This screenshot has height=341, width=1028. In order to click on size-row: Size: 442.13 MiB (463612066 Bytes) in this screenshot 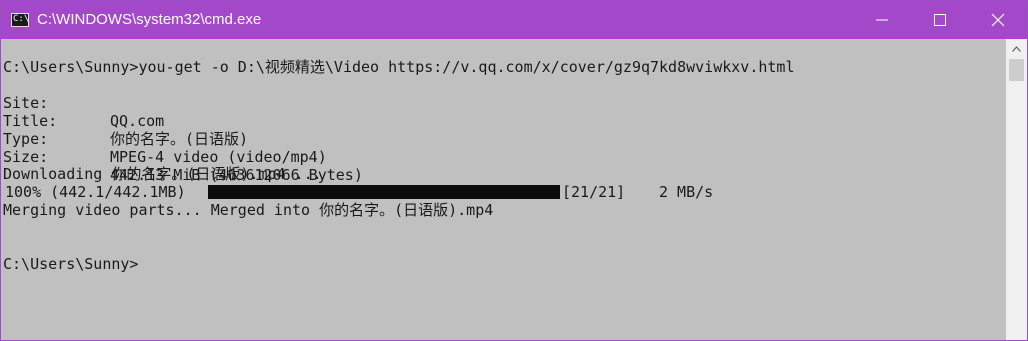, I will do `click(183, 157)`.